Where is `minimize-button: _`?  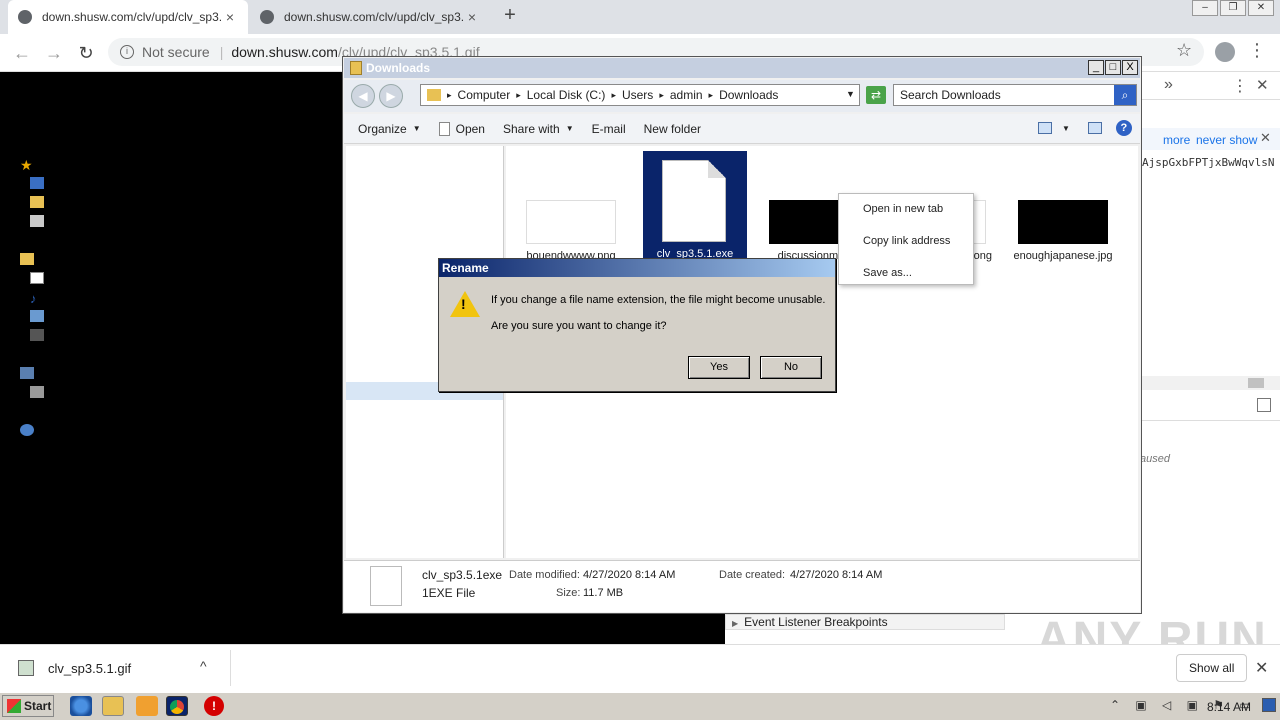
minimize-button: _ is located at coordinates (1096, 67).